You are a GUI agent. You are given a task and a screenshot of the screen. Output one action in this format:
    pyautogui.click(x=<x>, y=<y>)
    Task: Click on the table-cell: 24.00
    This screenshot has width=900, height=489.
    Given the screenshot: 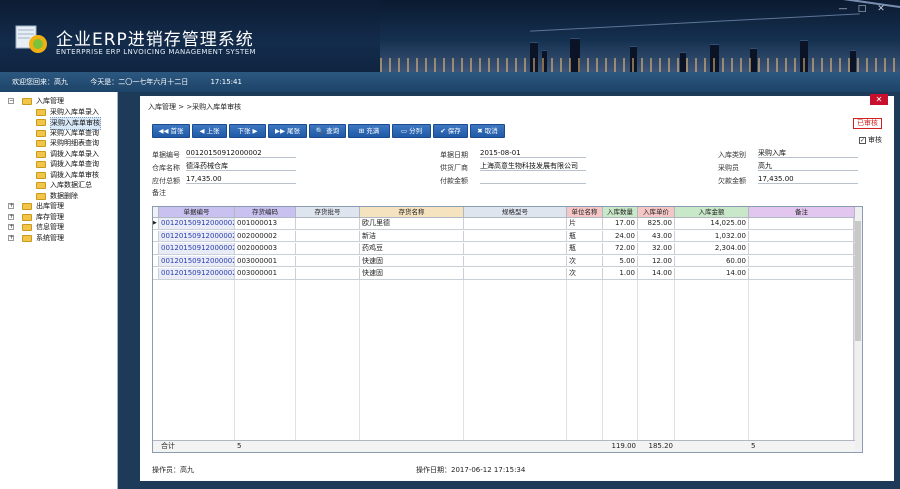 What is the action you would take?
    pyautogui.click(x=620, y=236)
    